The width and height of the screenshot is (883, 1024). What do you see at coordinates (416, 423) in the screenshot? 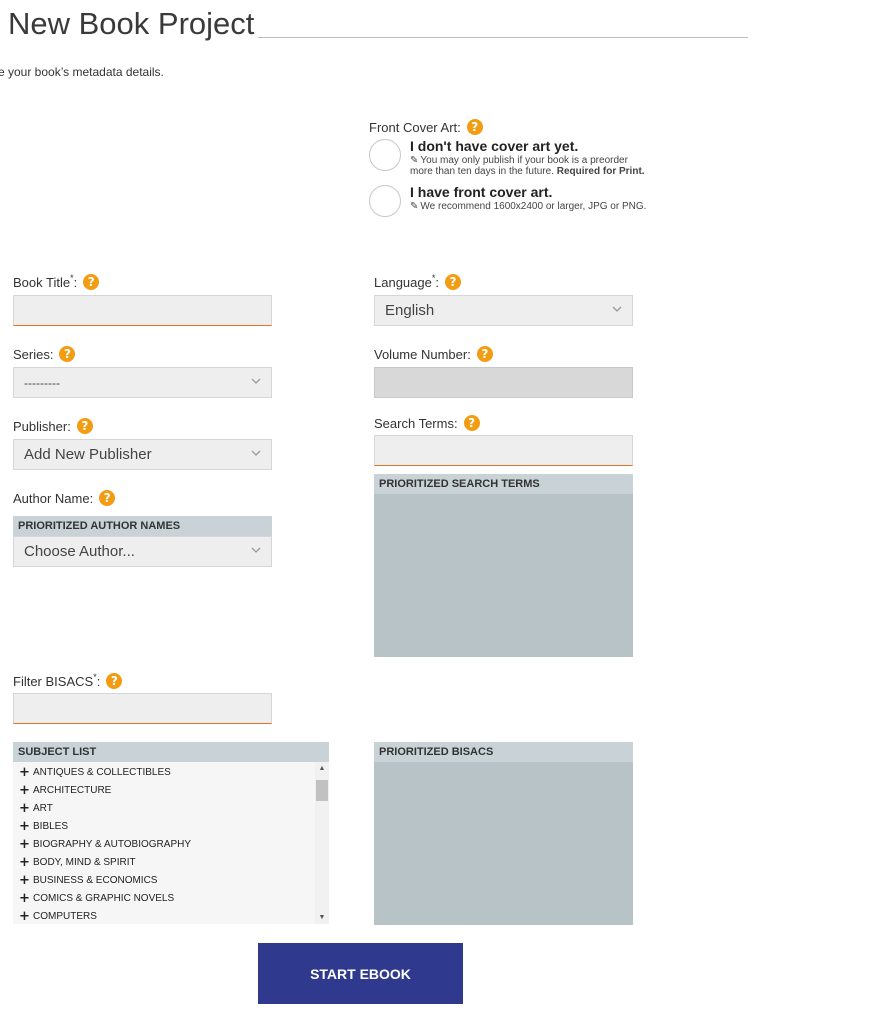
I see `search-terms-label-text: Search Terms:` at bounding box center [416, 423].